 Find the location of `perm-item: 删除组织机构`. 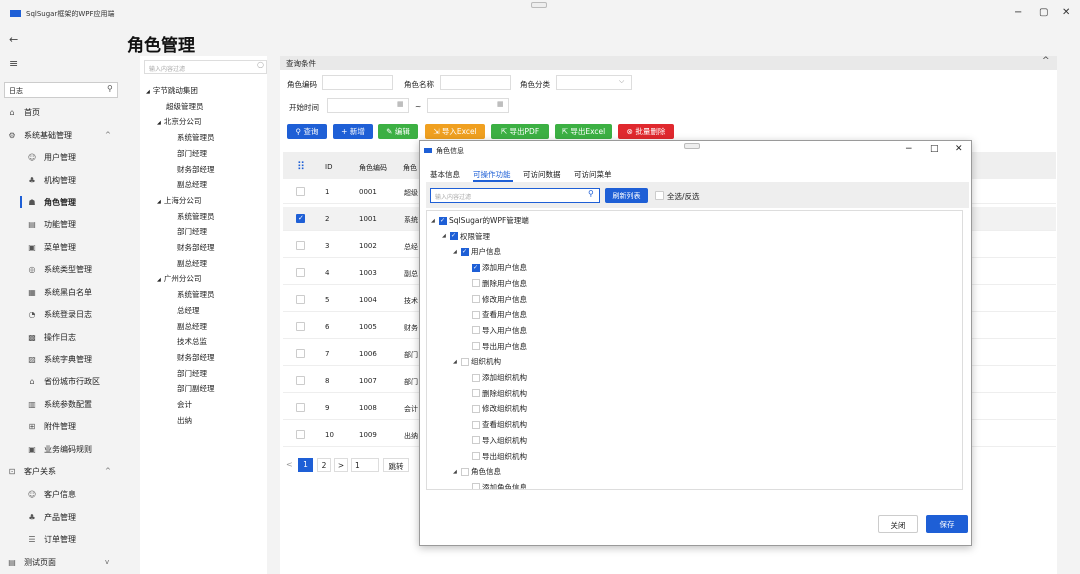

perm-item: 删除组织机构 is located at coordinates (495, 393).